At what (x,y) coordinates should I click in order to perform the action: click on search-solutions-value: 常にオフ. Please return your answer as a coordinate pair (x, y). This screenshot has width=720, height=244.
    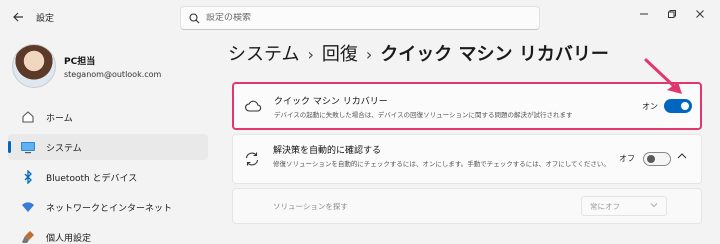
    Looking at the image, I should click on (605, 206).